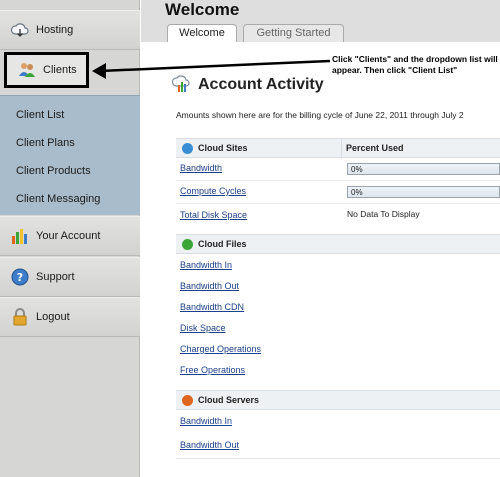 The width and height of the screenshot is (500, 477). I want to click on section-title: Cloud Files, so click(222, 244).